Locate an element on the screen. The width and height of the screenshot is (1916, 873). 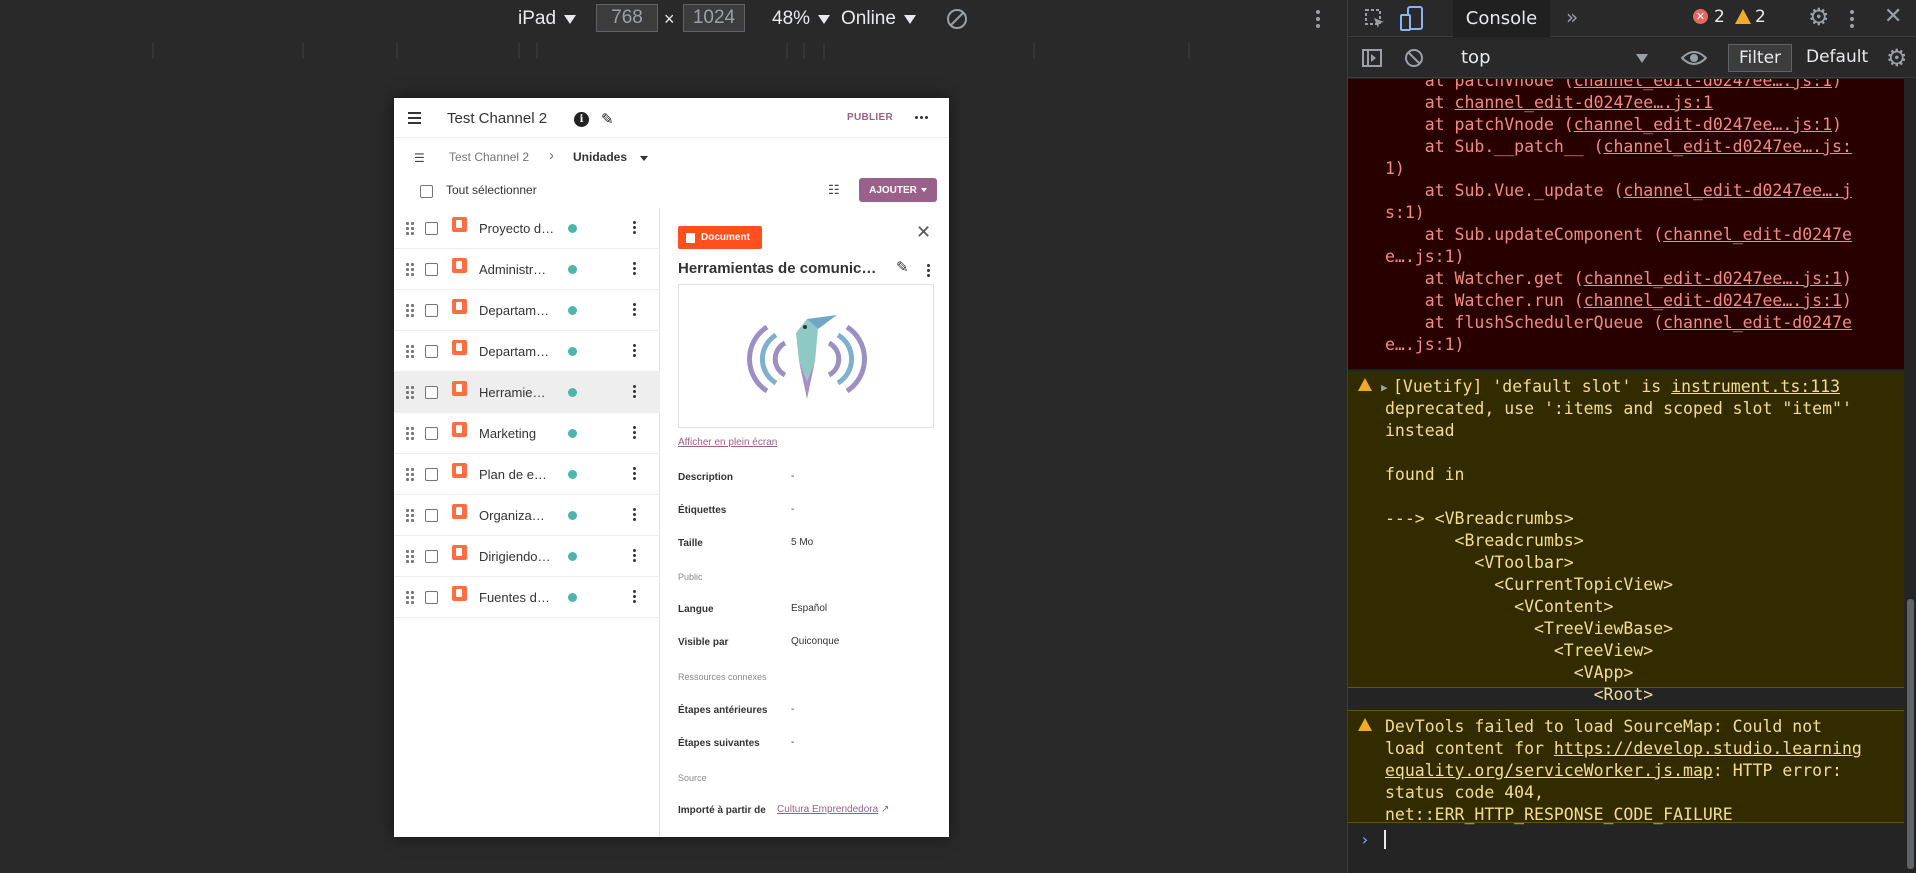
error-count-icon: ✕ is located at coordinates (1700, 16).